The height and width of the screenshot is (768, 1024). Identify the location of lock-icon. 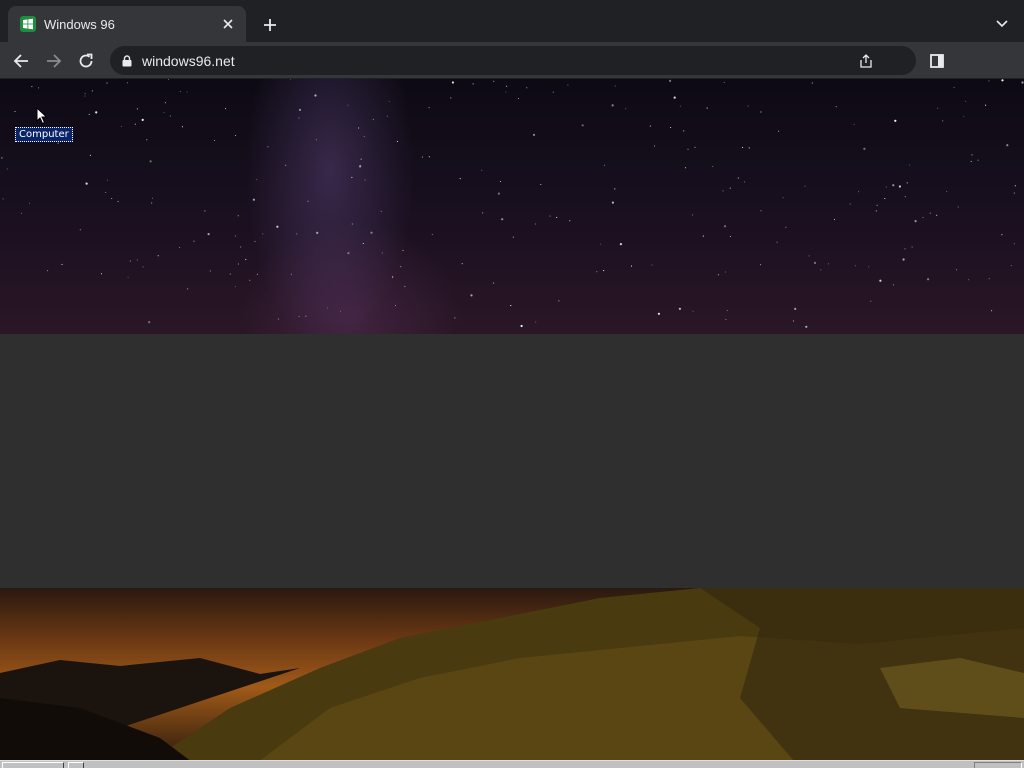
(127, 61).